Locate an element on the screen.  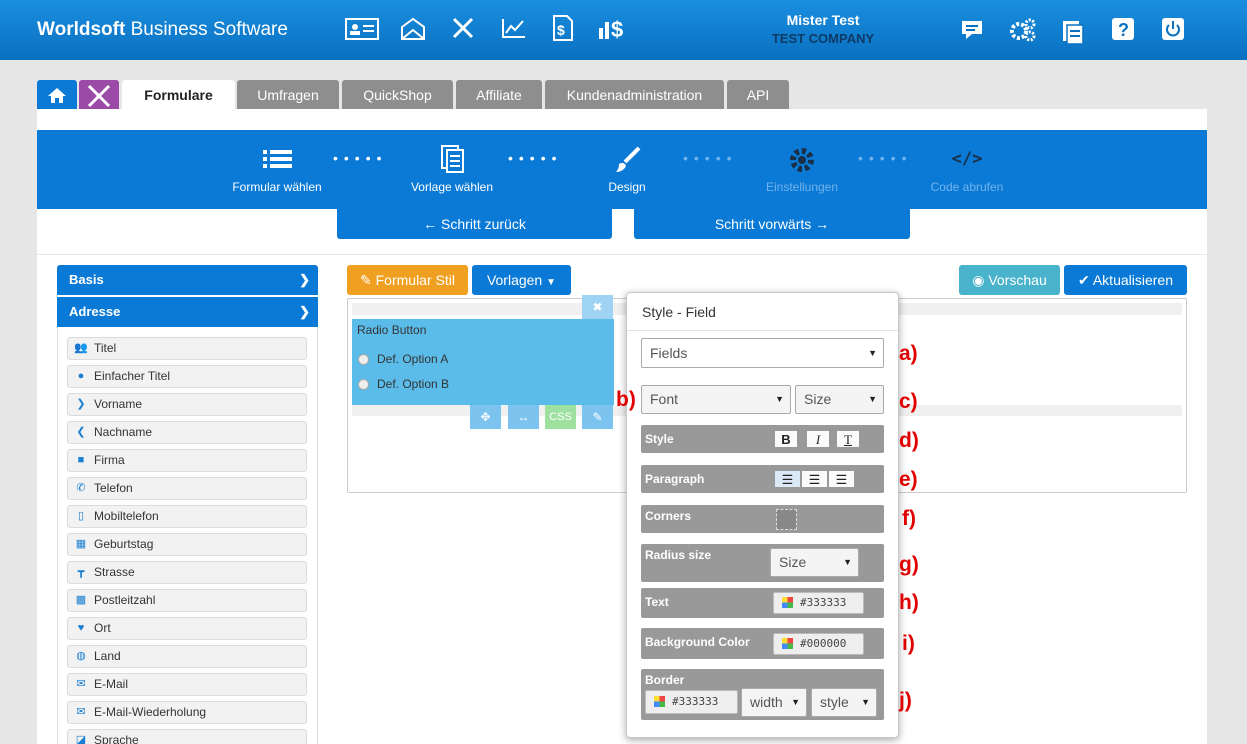
tab-quickshop: QuickShop is located at coordinates (397, 95).